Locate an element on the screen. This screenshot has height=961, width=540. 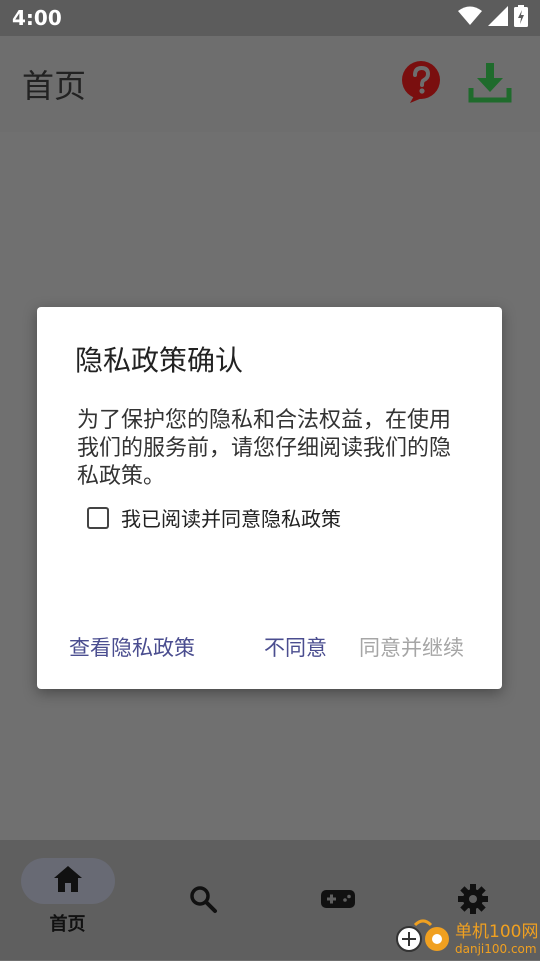
agree-checkbox-label: 我已阅读并同意隐私政策 is located at coordinates (231, 519).